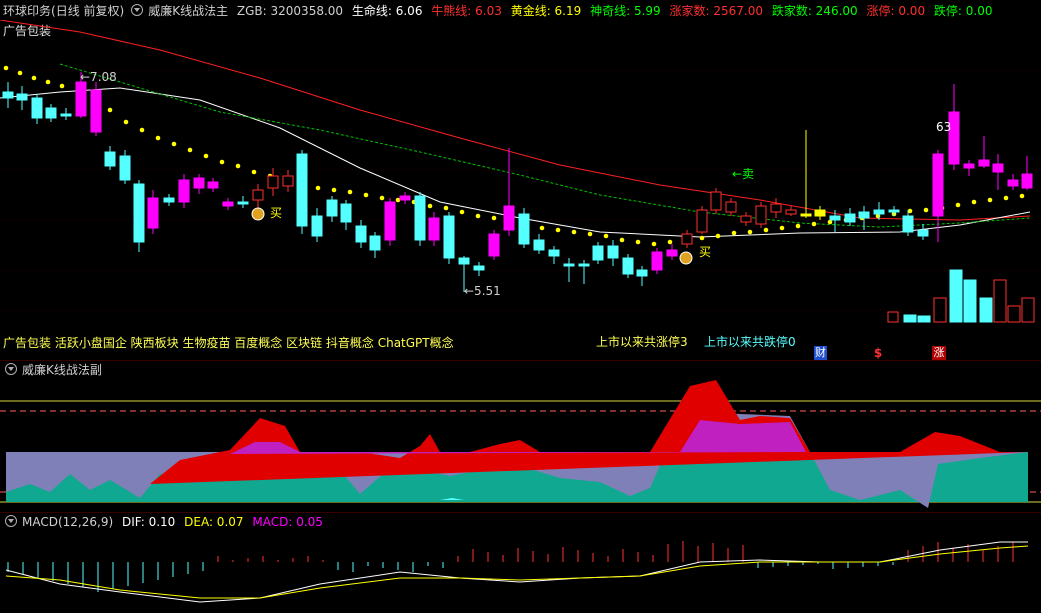 The height and width of the screenshot is (613, 1041). Describe the element at coordinates (814, 11) in the screenshot. I see `down-count-value: 跌家数: 246.00` at that location.